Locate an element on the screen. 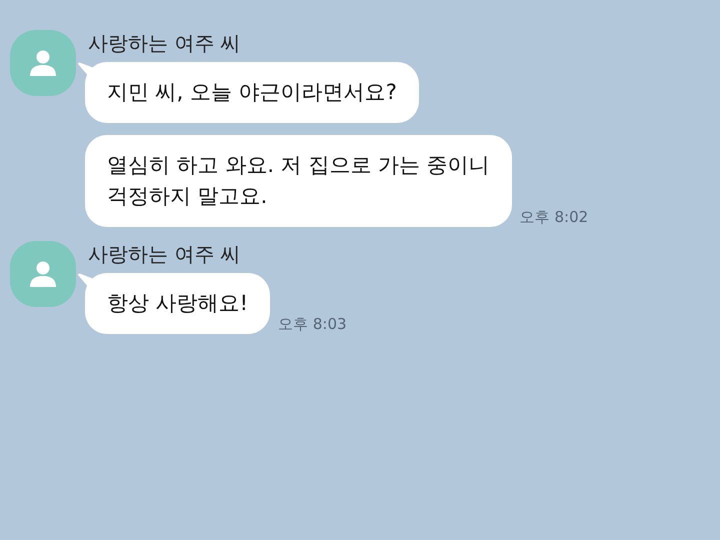 The width and height of the screenshot is (720, 540). message-time: 오후 8:02 is located at coordinates (554, 217).